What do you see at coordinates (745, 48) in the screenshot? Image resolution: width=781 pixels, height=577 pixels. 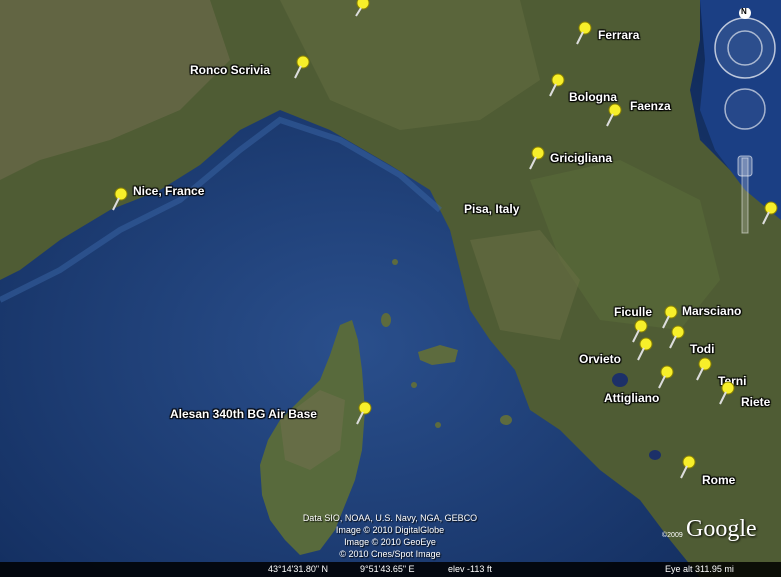 I see `look-ring` at bounding box center [745, 48].